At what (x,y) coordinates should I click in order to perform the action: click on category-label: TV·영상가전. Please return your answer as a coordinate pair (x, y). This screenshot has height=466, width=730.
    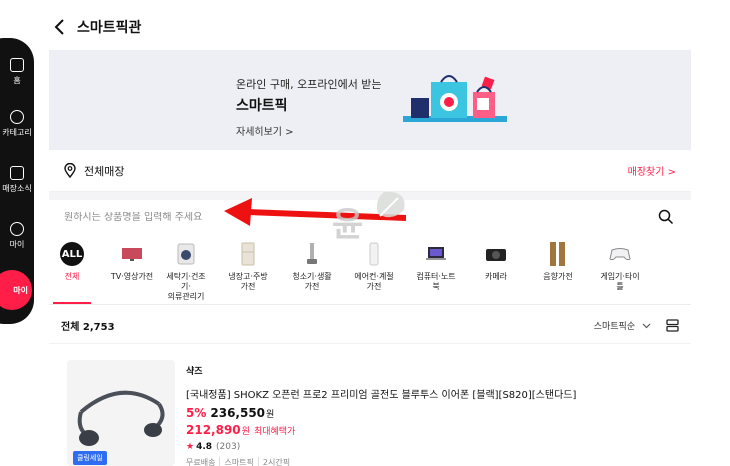
    Looking at the image, I should click on (132, 276).